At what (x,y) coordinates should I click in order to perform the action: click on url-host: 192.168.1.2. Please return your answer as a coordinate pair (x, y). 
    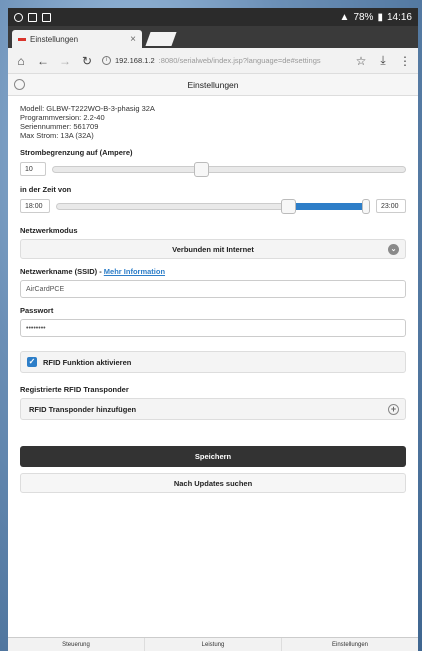
    Looking at the image, I should click on (135, 60).